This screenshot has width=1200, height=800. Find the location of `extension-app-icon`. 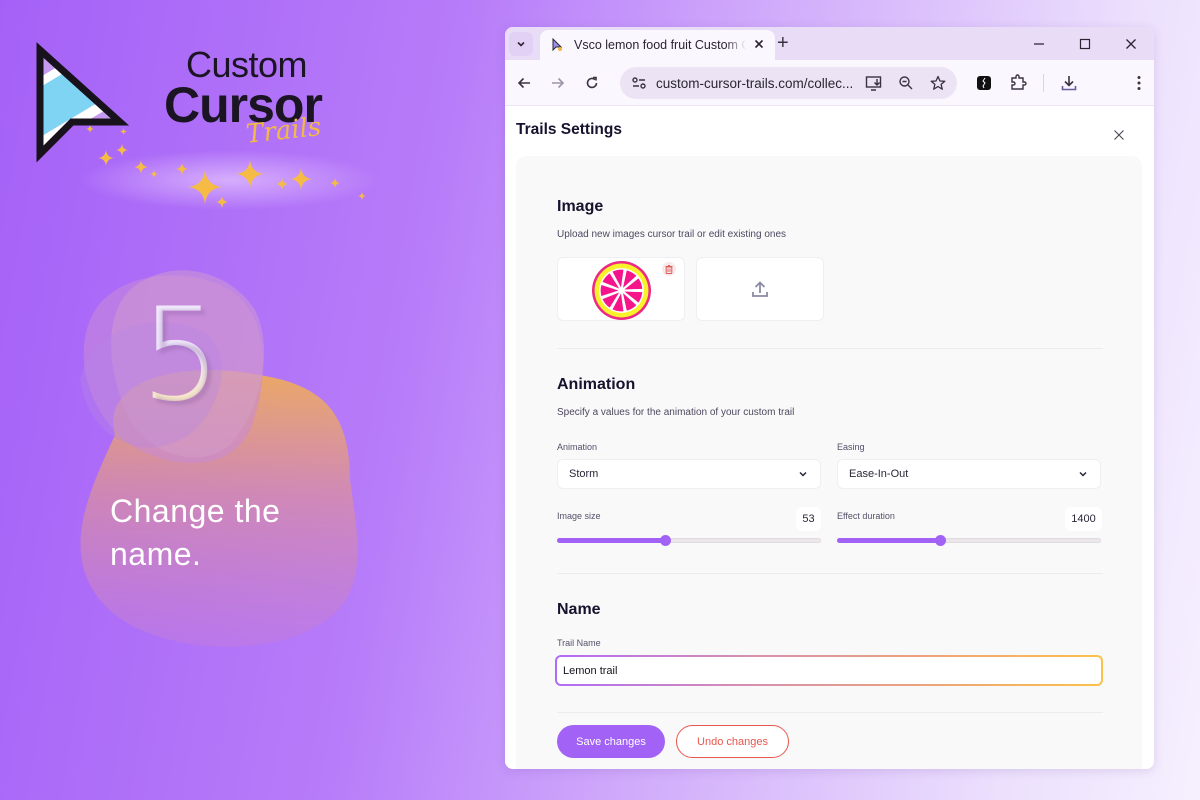

extension-app-icon is located at coordinates (984, 83).